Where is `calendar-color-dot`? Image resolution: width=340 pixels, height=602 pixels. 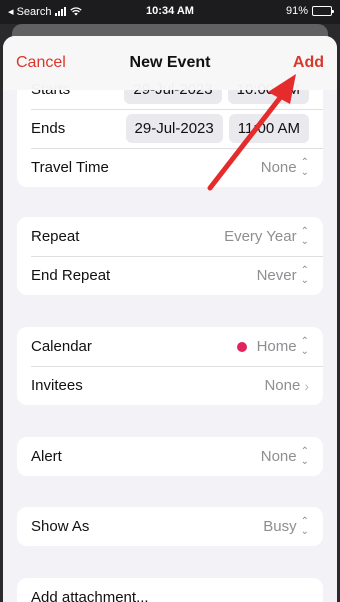
calendar-color-dot is located at coordinates (241, 346).